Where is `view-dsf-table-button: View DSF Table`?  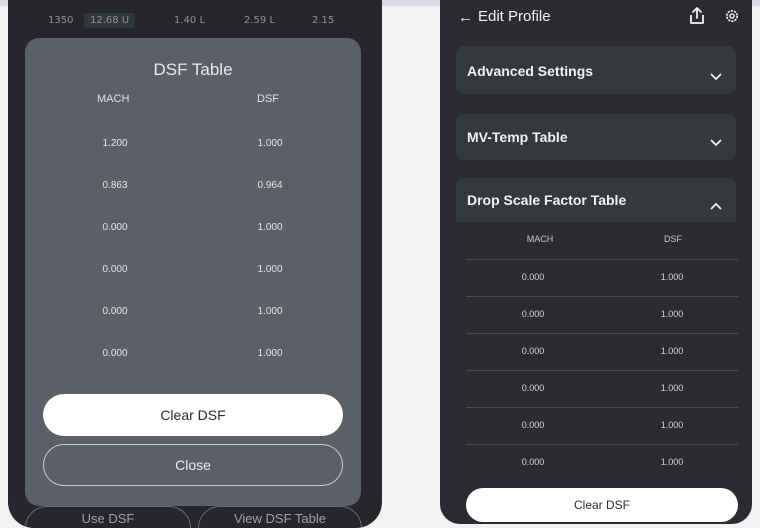
view-dsf-table-button: View DSF Table is located at coordinates (280, 517).